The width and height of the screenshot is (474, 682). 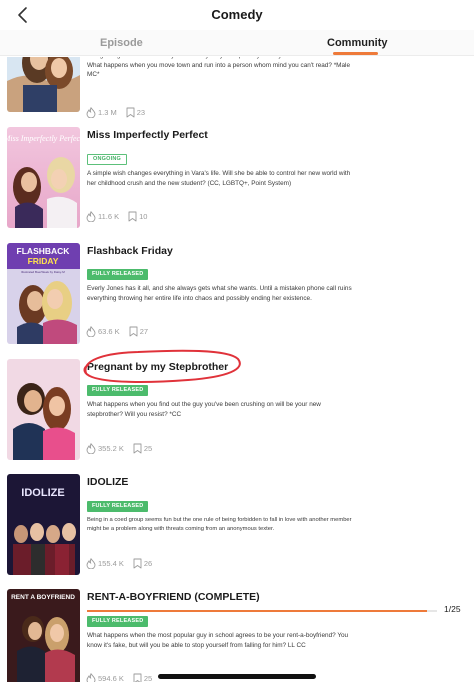 I want to click on active-tab-indicator, so click(x=355, y=53).